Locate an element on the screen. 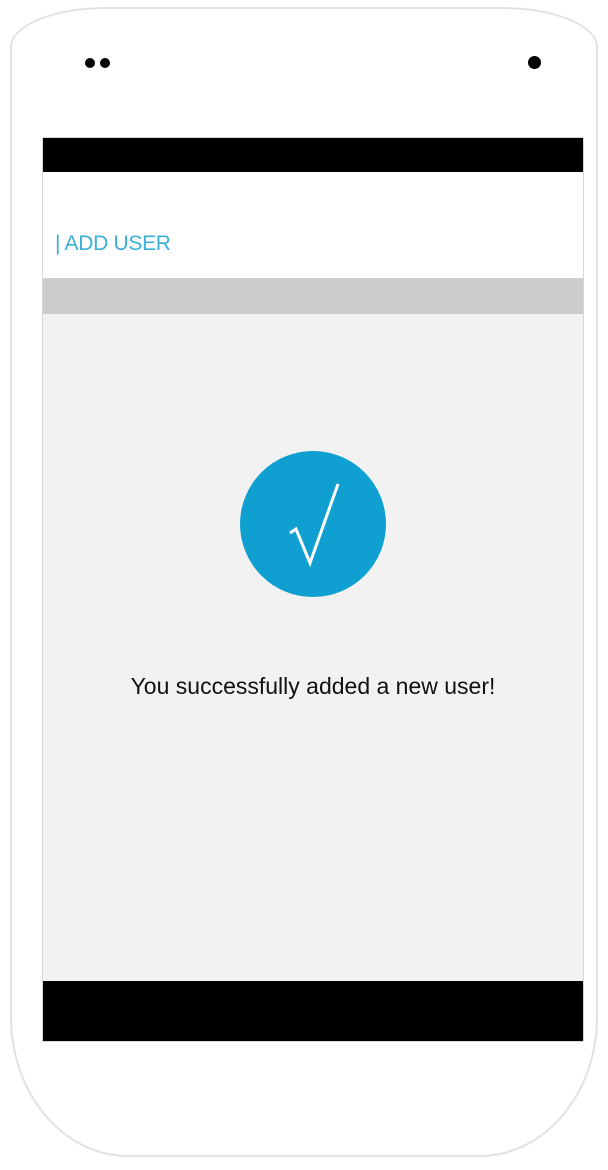 This screenshot has width=608, height=1170. header-divider-bar is located at coordinates (313, 296).